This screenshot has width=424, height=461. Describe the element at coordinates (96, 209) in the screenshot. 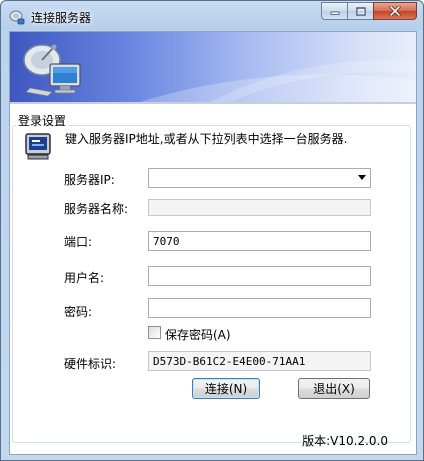

I see `server-name-label: 服务器名称:` at that location.